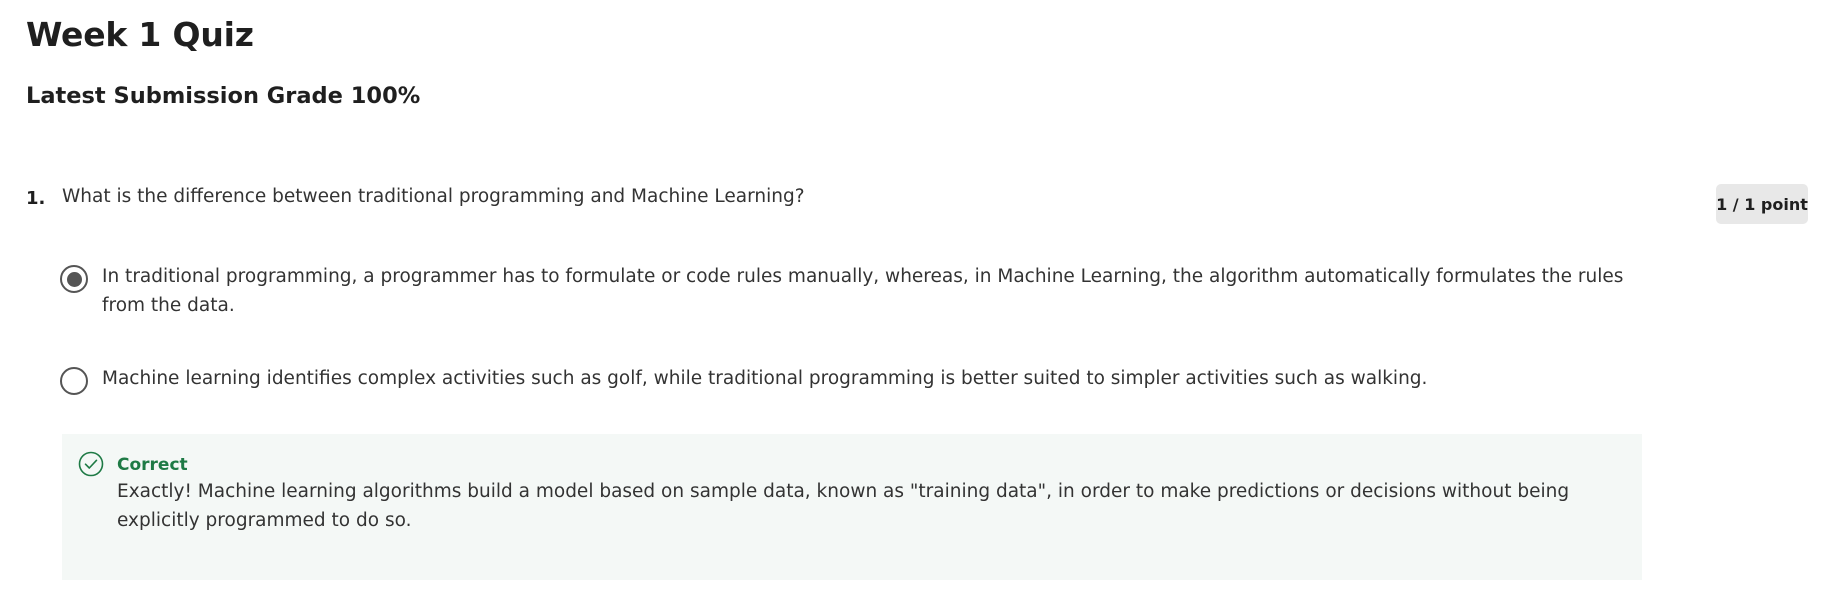  What do you see at coordinates (36, 198) in the screenshot?
I see `question-number: 1.` at bounding box center [36, 198].